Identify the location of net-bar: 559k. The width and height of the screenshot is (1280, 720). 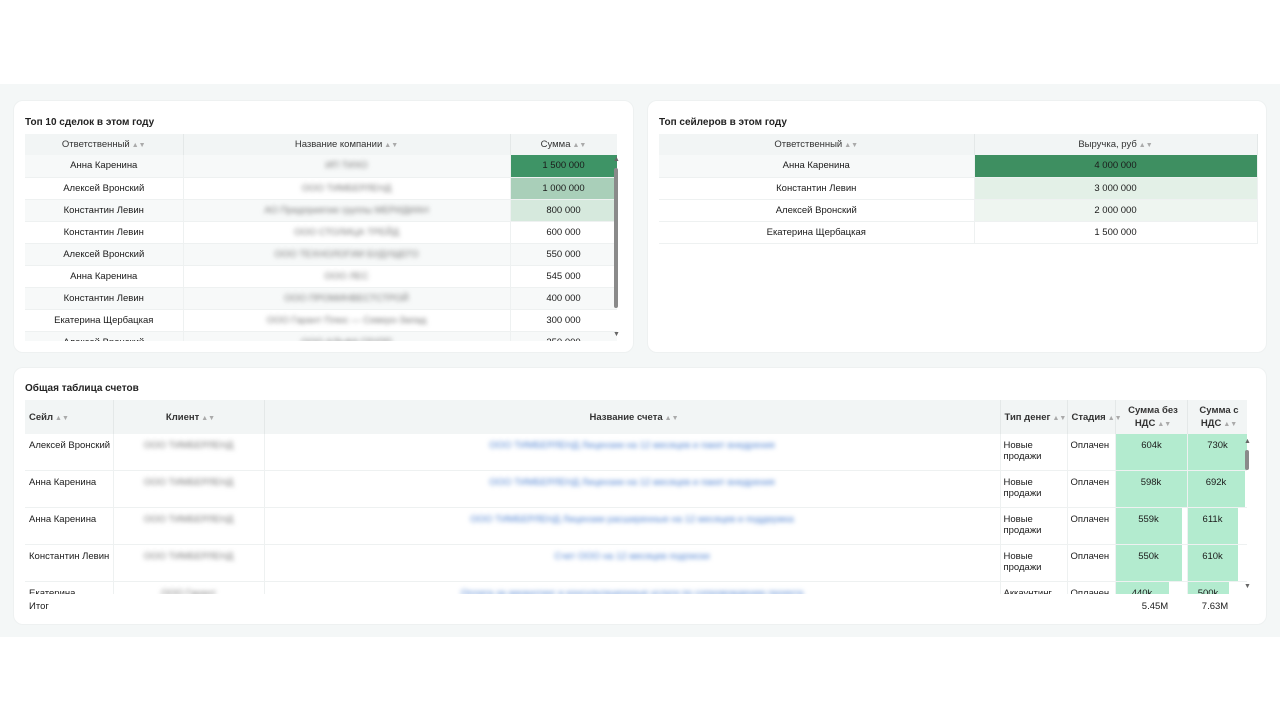
(1148, 526).